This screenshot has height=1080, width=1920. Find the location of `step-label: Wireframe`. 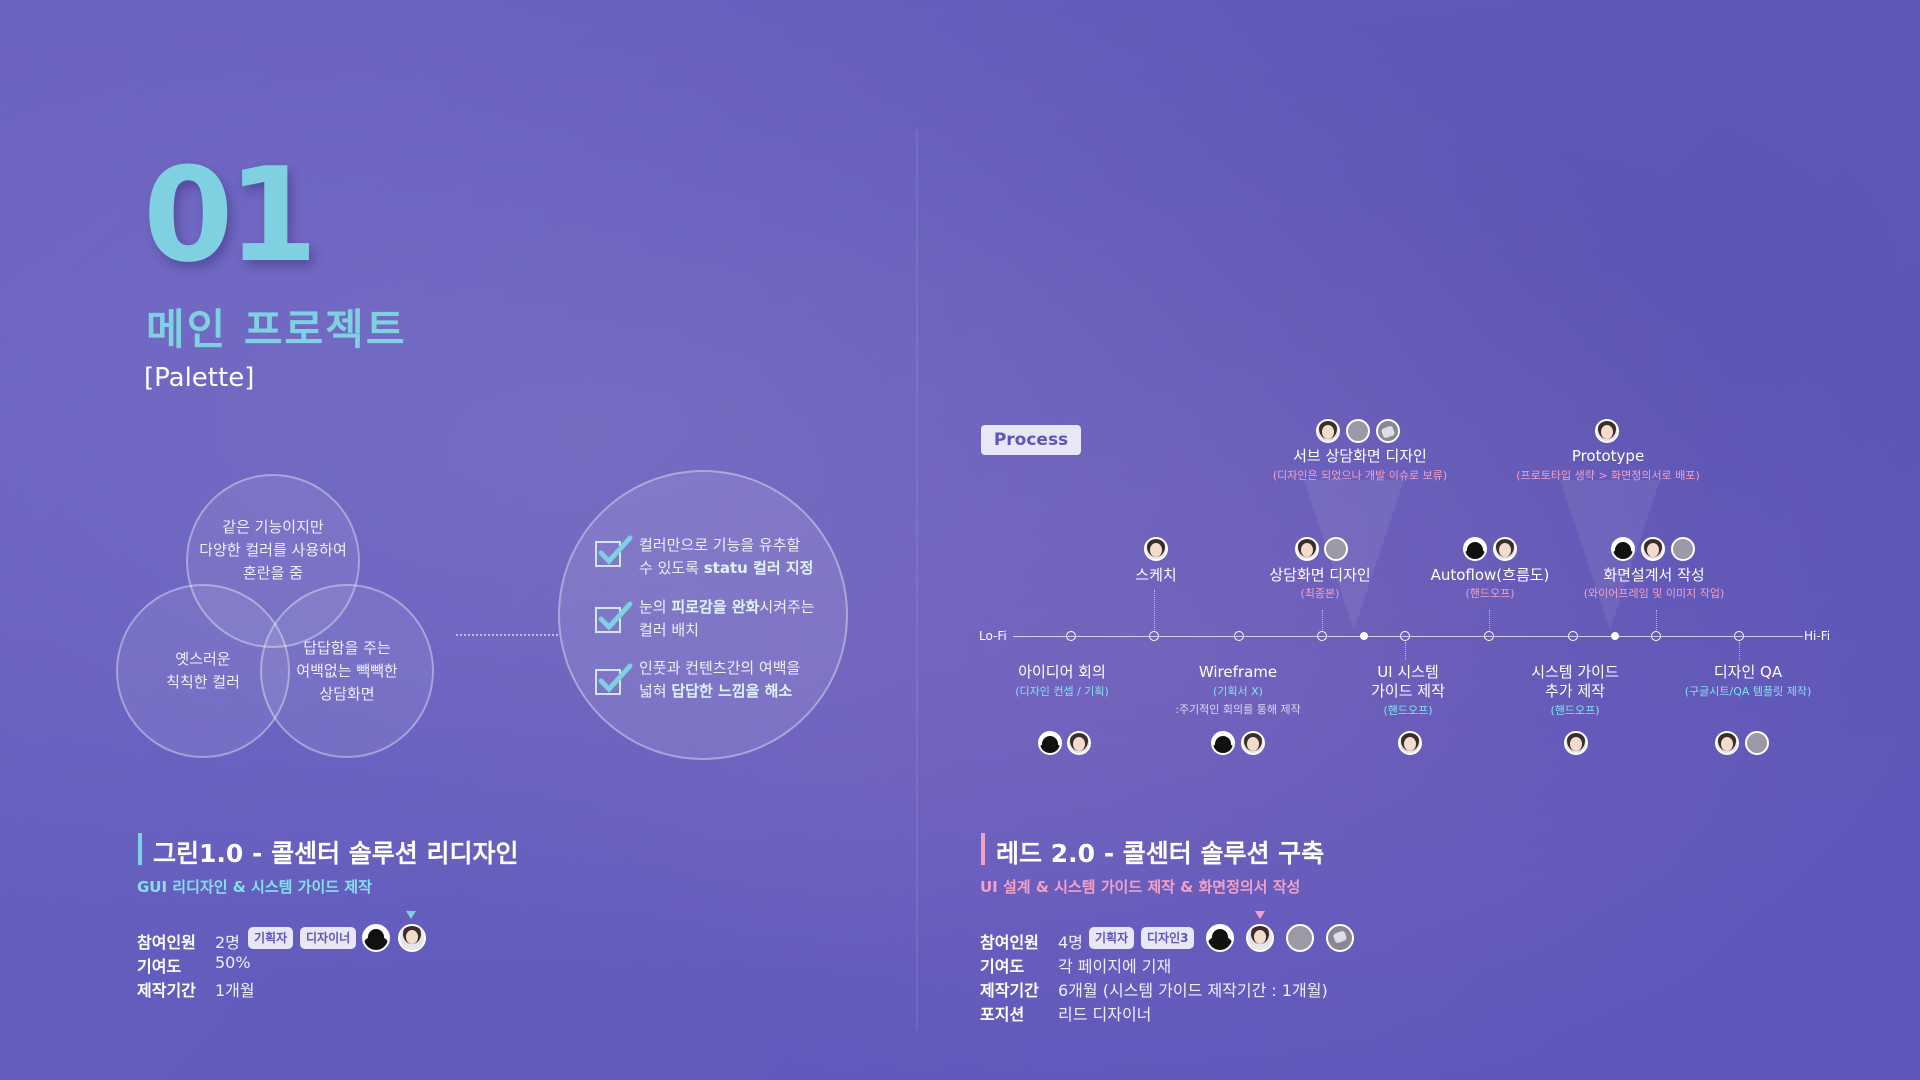

step-label: Wireframe is located at coordinates (1238, 672).